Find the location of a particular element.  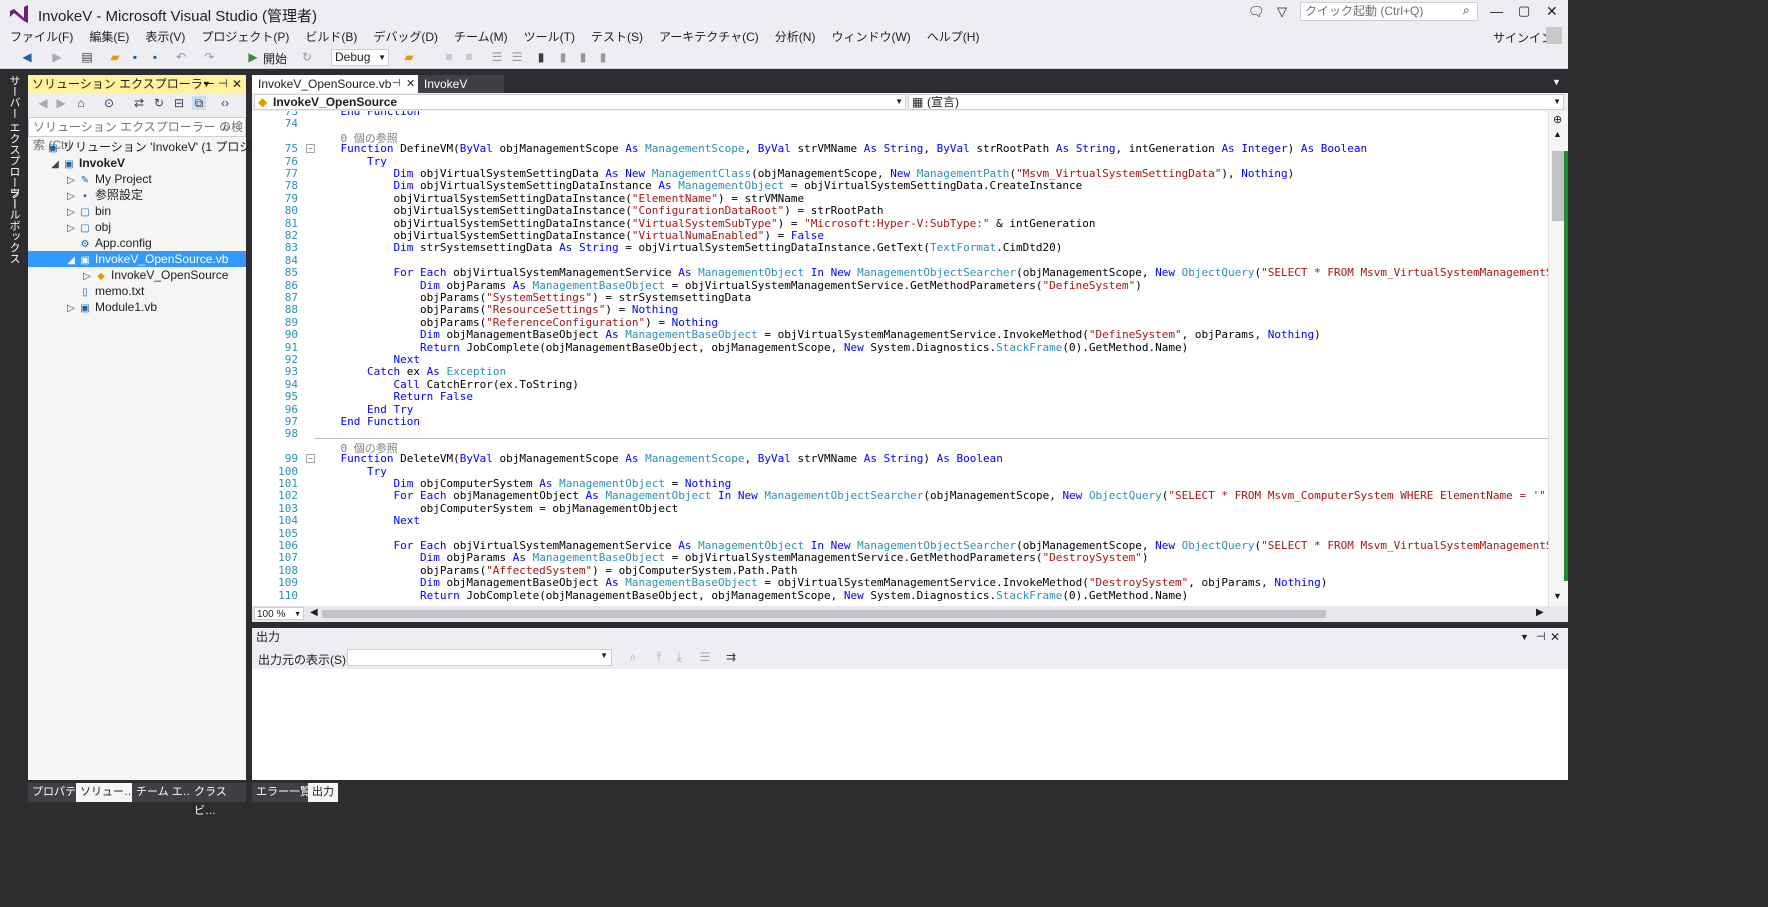

solution-explorer-search-input: ソリューション エクスプローラー の検索 (Ctrl ⌕ is located at coordinates (137, 134).